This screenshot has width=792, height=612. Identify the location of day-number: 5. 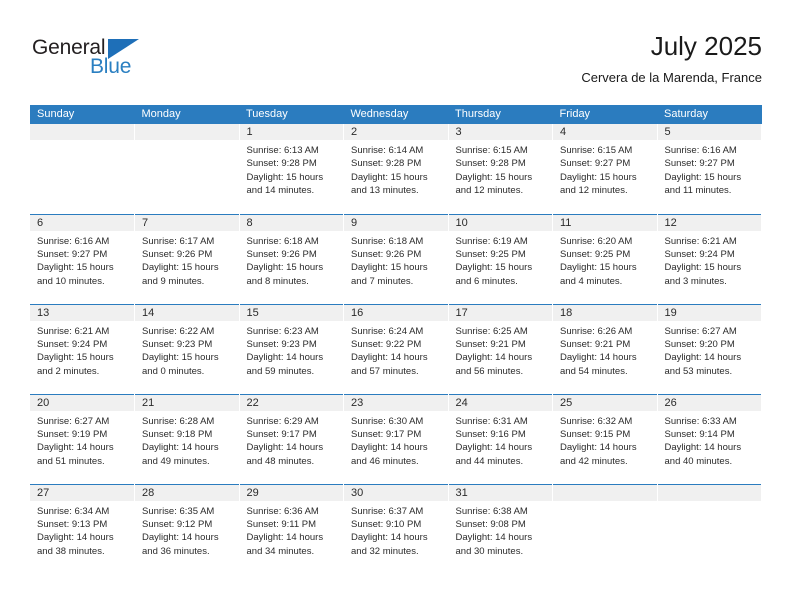
(709, 132).